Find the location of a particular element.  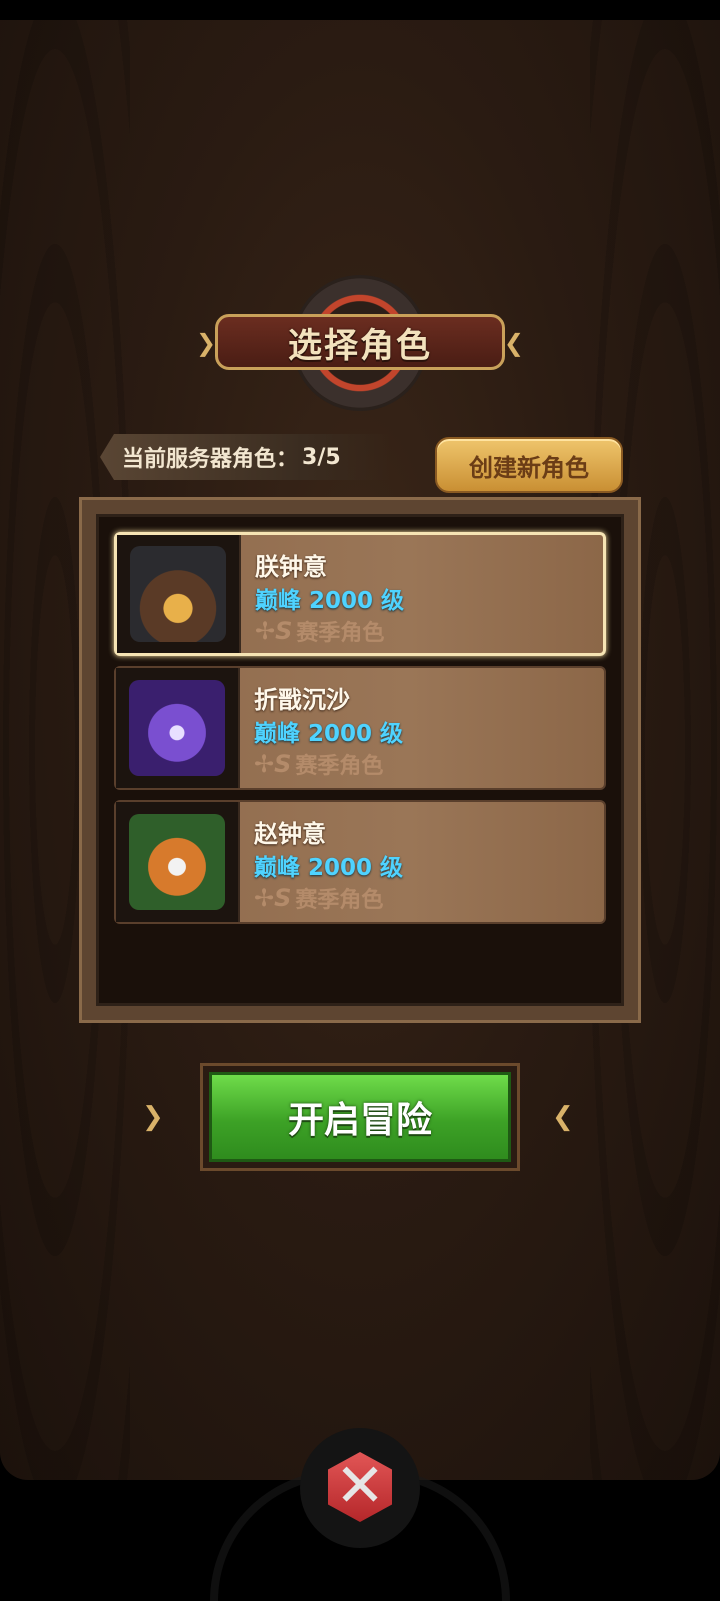

start-adventure-button: 开启冒险 is located at coordinates (360, 1117).